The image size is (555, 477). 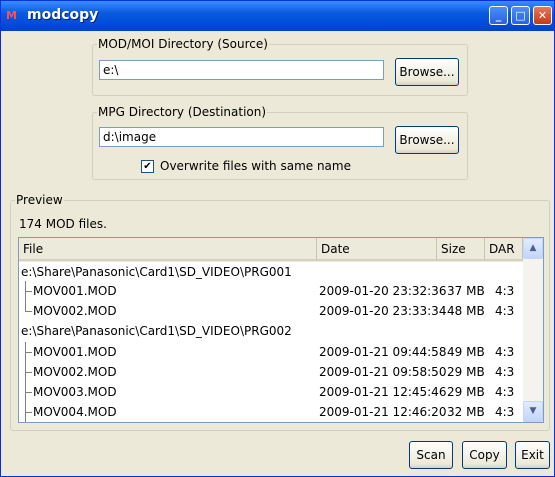 What do you see at coordinates (271, 412) in the screenshot?
I see `table-row: MOV004.MOD 2009-01-21 12:46:20 32 MB 4:3` at bounding box center [271, 412].